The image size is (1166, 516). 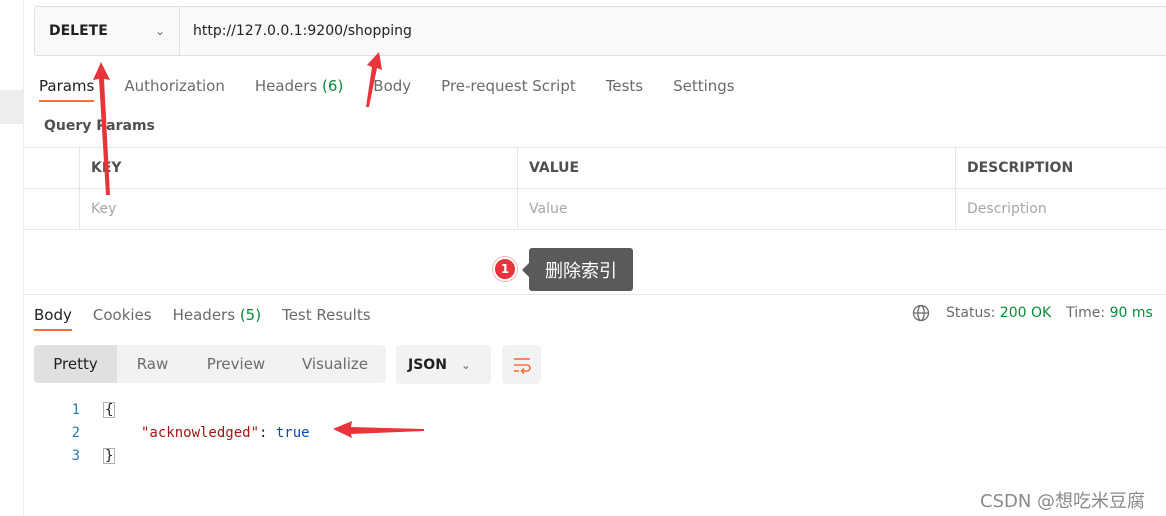 I want to click on format-select: JSON ⌄, so click(x=443, y=364).